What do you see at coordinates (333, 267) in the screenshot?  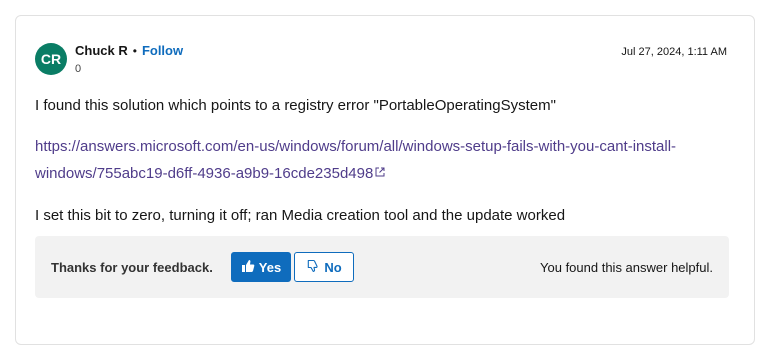 I see `no-button-label: No` at bounding box center [333, 267].